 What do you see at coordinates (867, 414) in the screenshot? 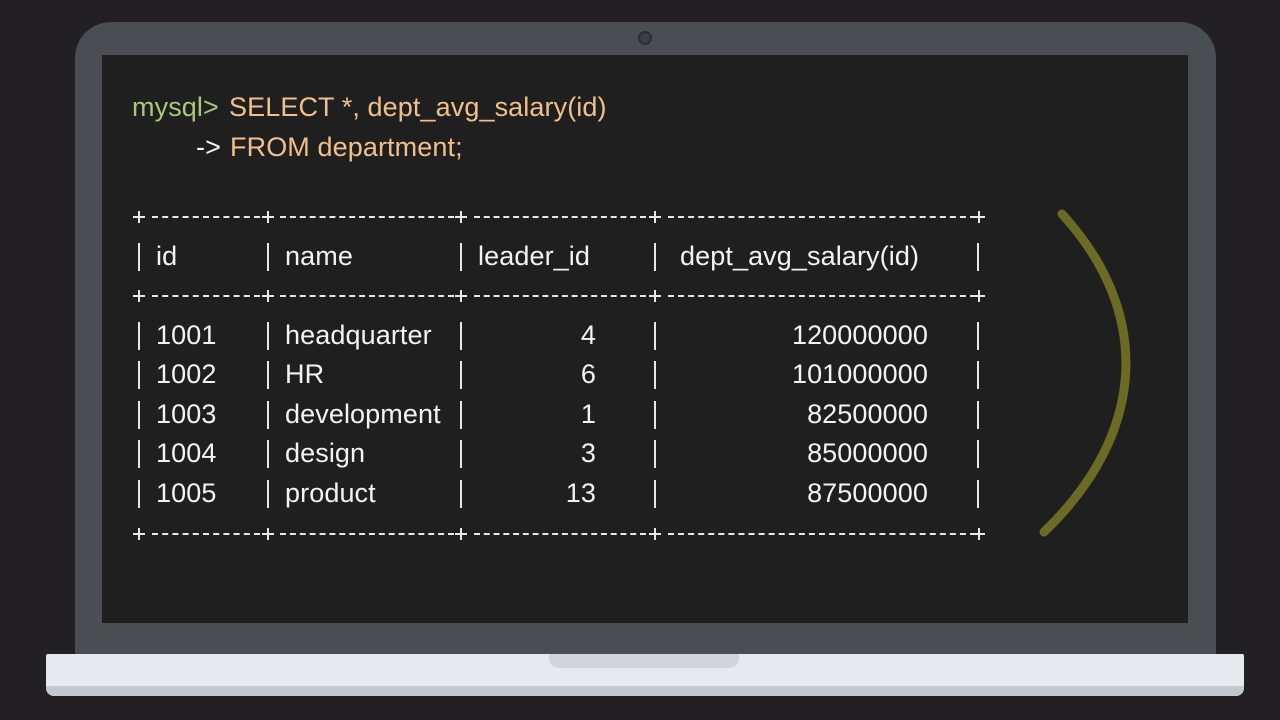
I see `cell-dept-avg-salary: 82500000` at bounding box center [867, 414].